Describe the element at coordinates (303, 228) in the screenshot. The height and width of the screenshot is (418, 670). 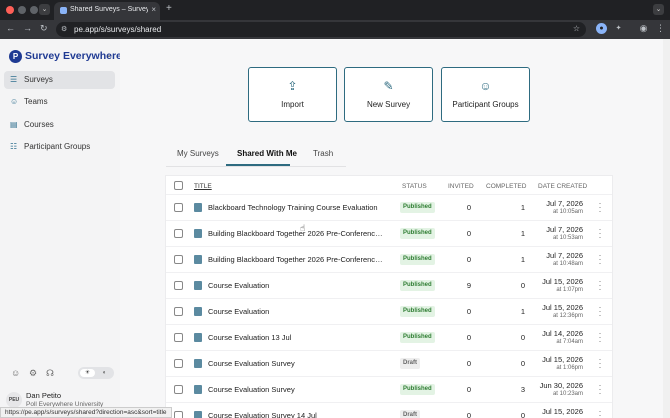
I see `mouse-cursor-icon: ☝` at that location.